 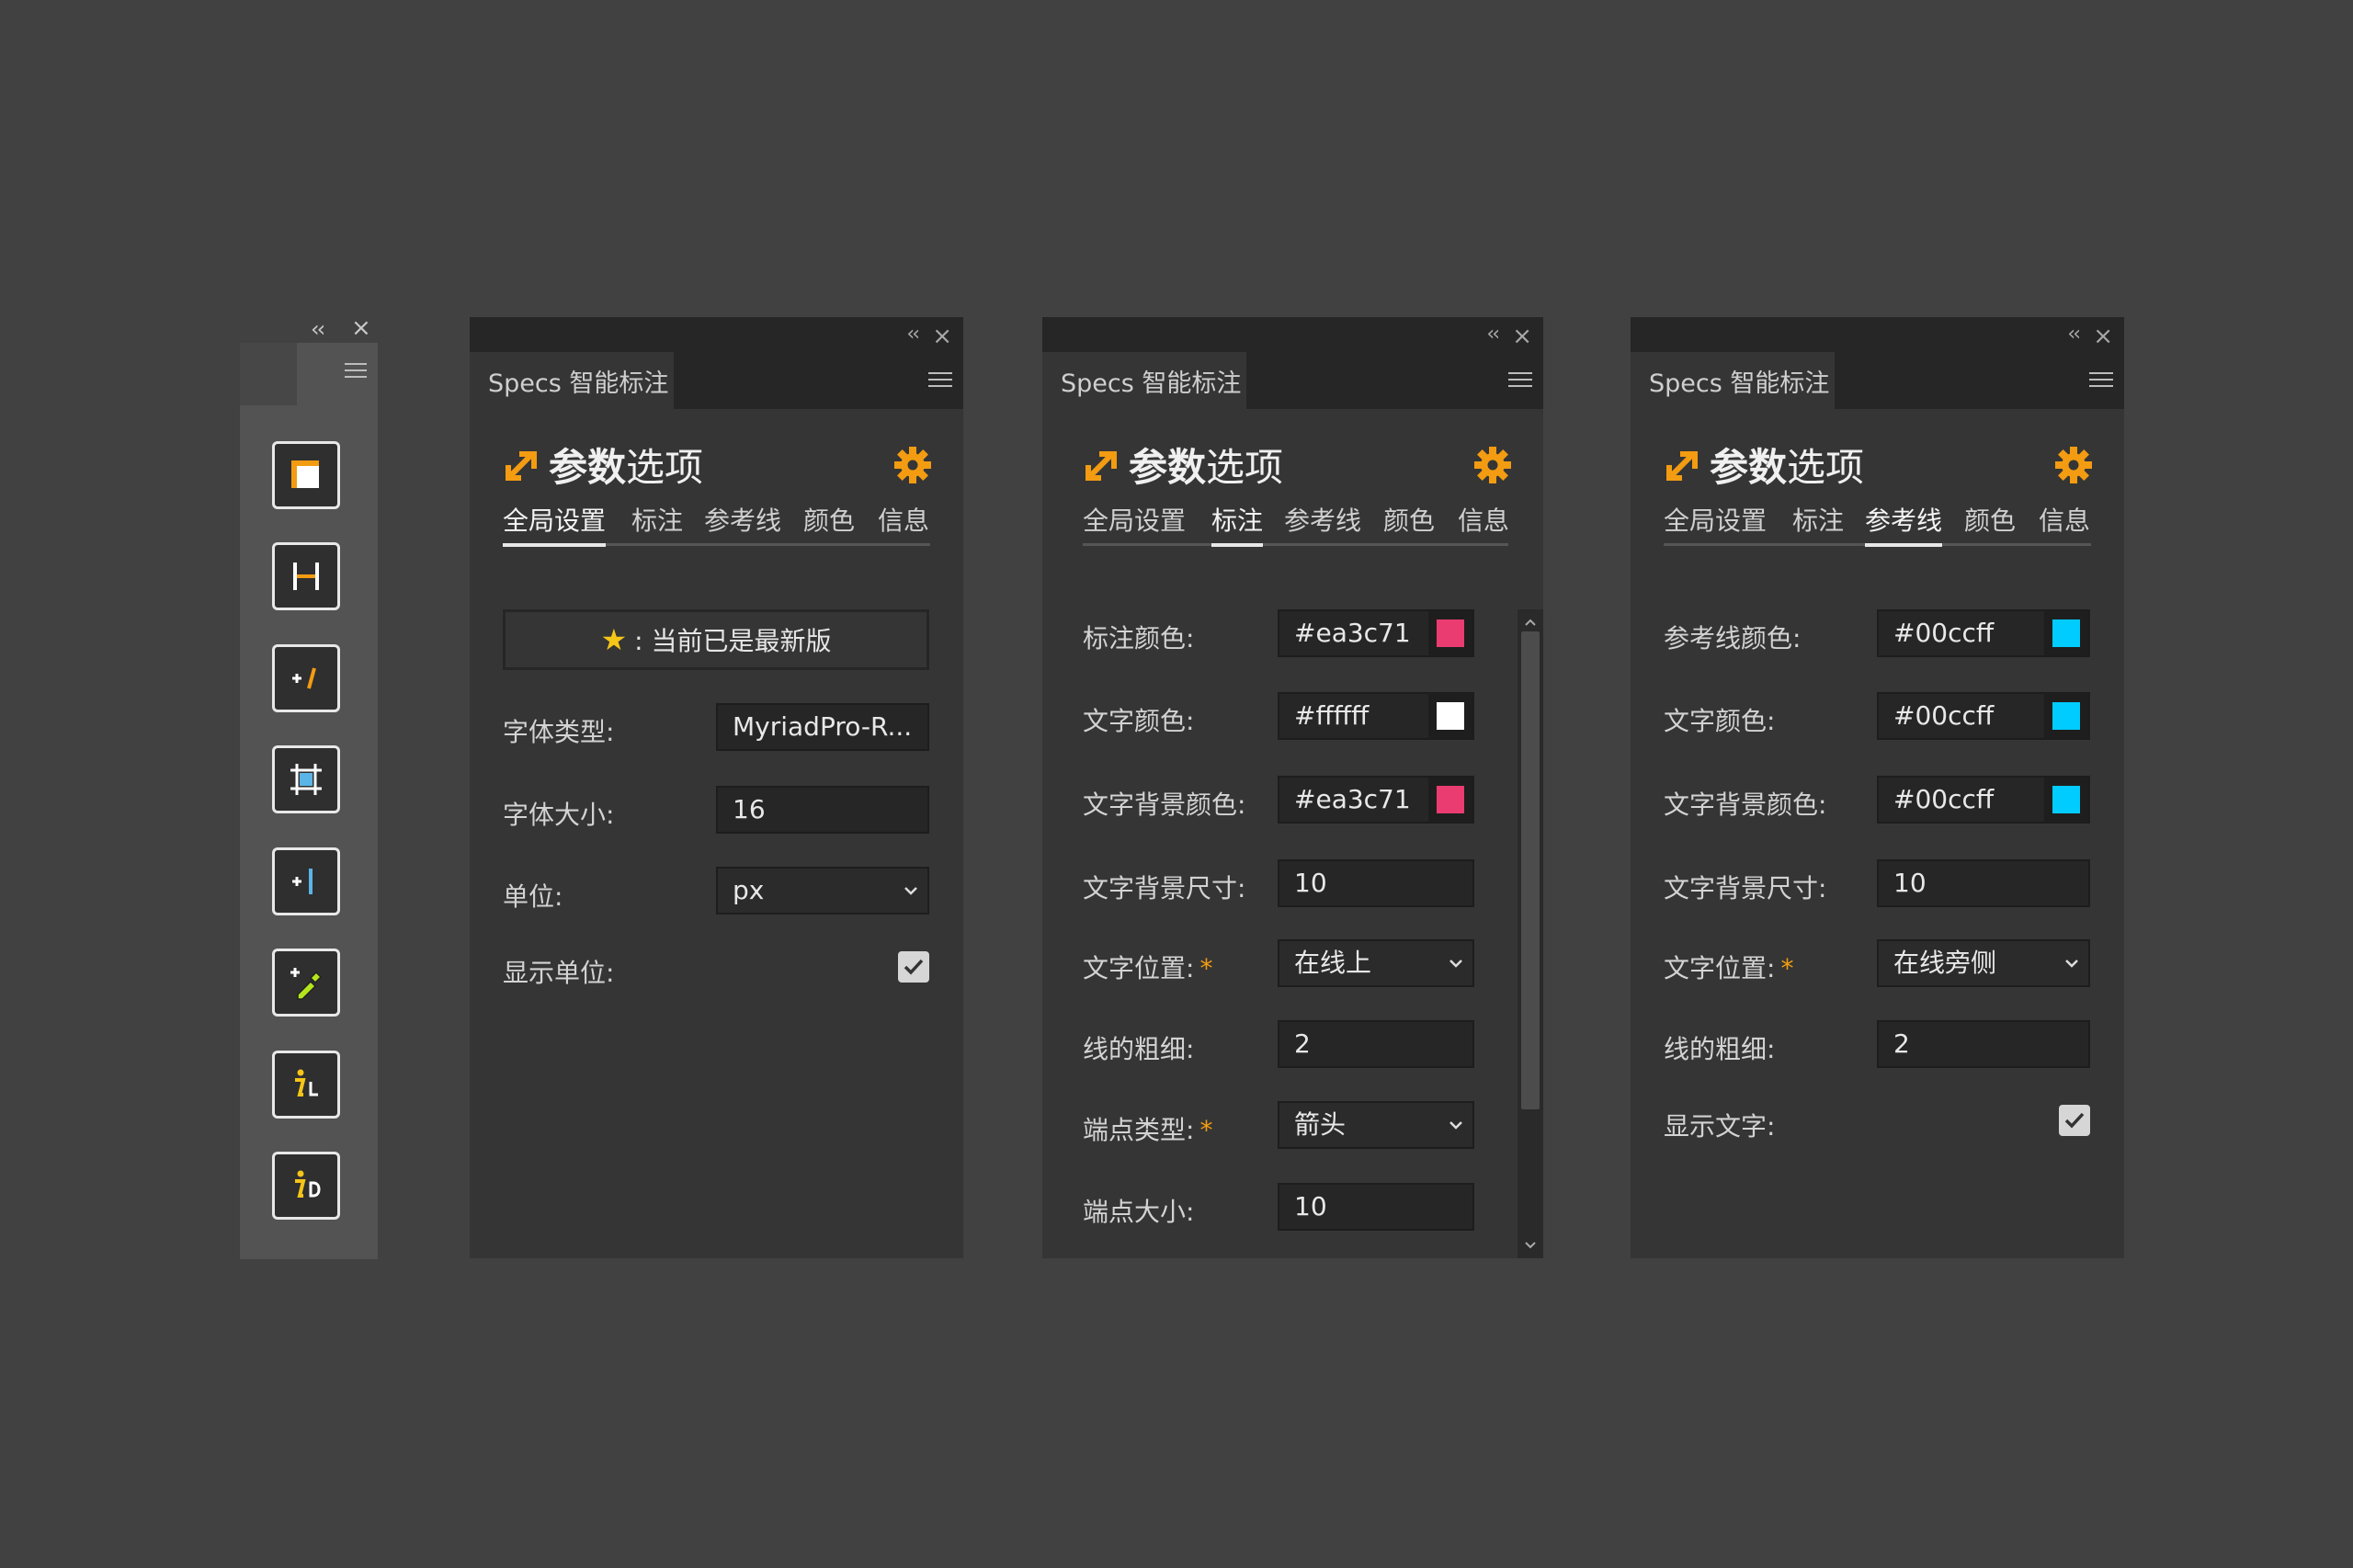 I want to click on toolbar-collapse-icon: ‹‹, so click(x=318, y=329).